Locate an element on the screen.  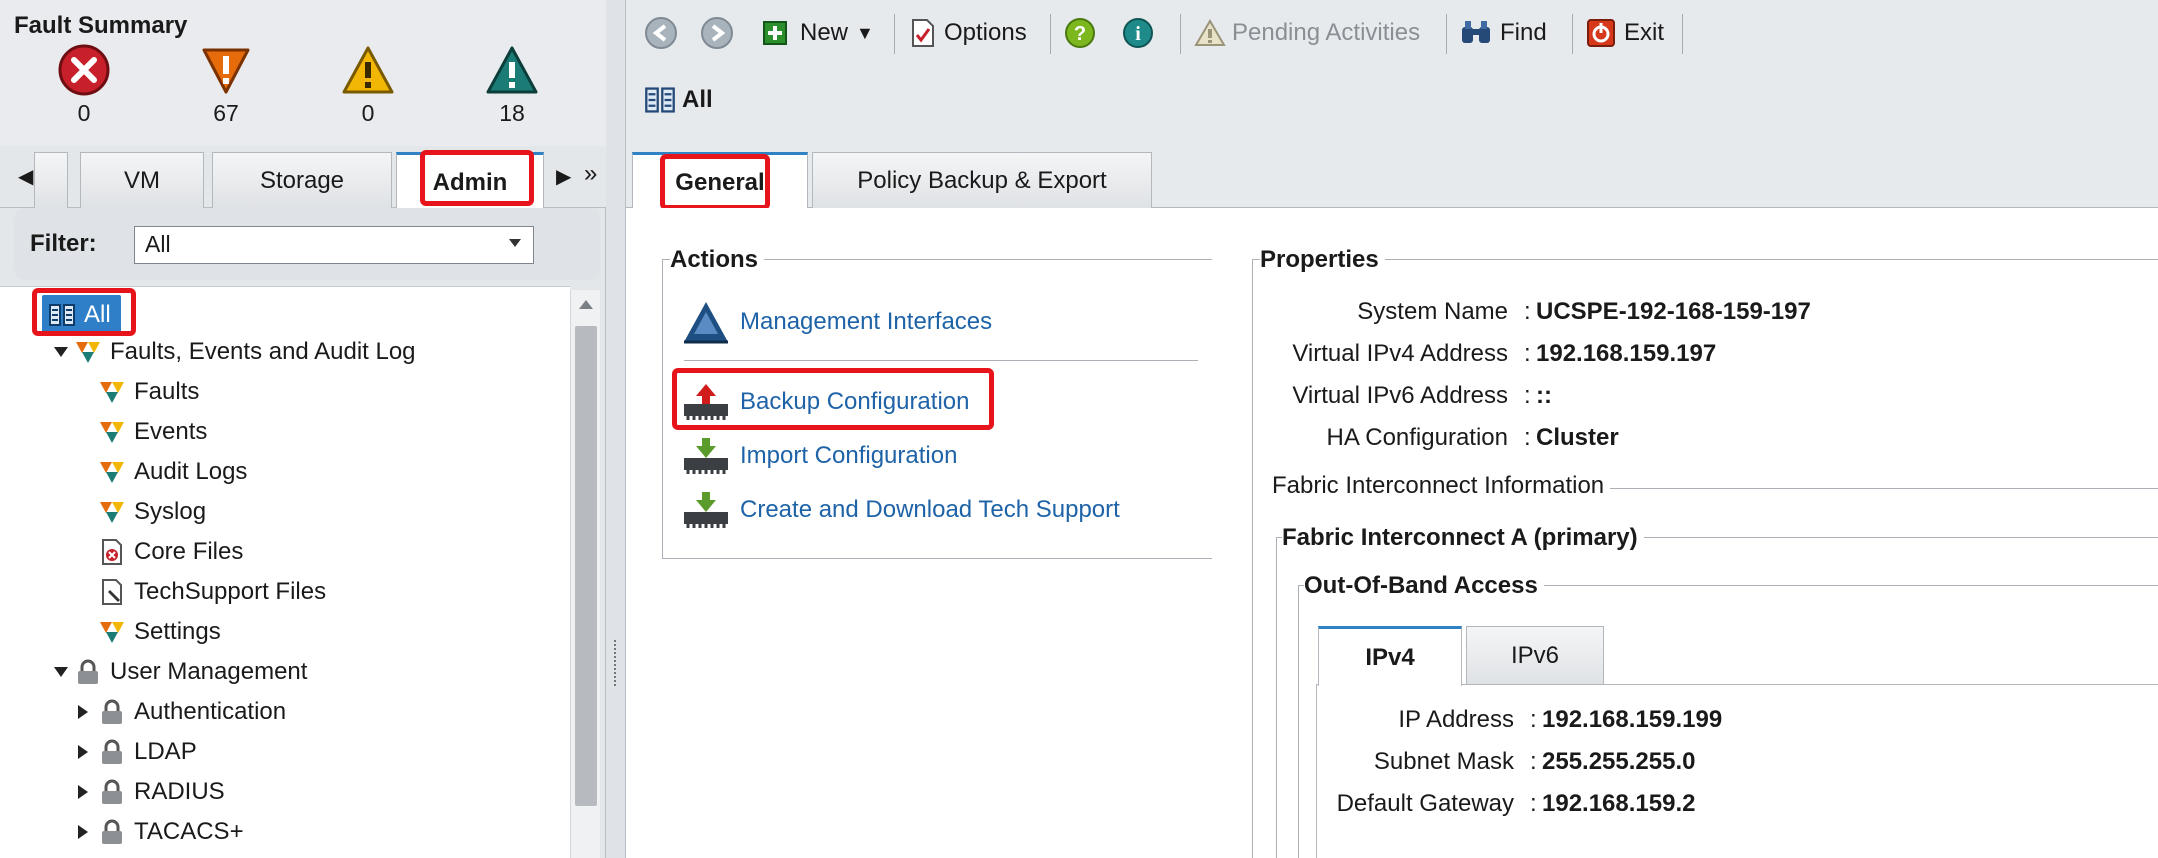
ha-configuration-value: Cluster is located at coordinates (1577, 437).